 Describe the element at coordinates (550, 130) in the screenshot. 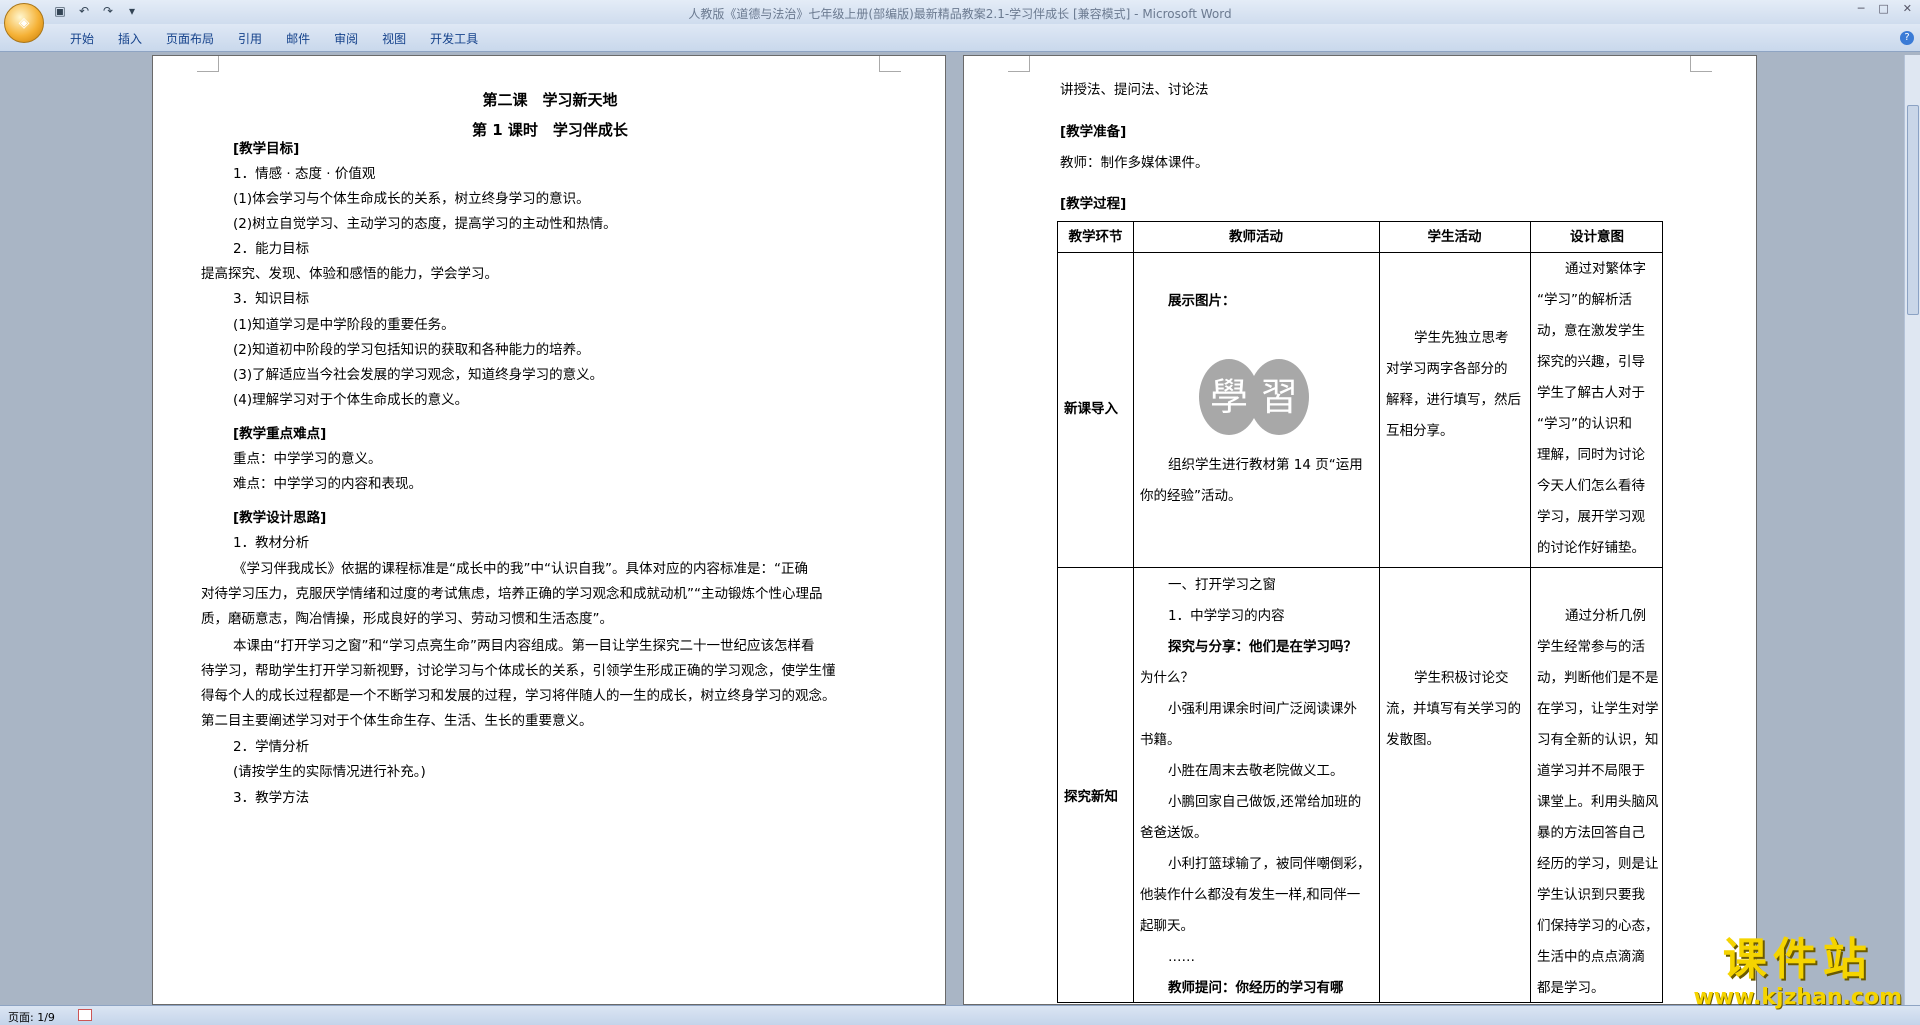

I see `page-subtitle: 第 1 课时 学习伴成长` at that location.